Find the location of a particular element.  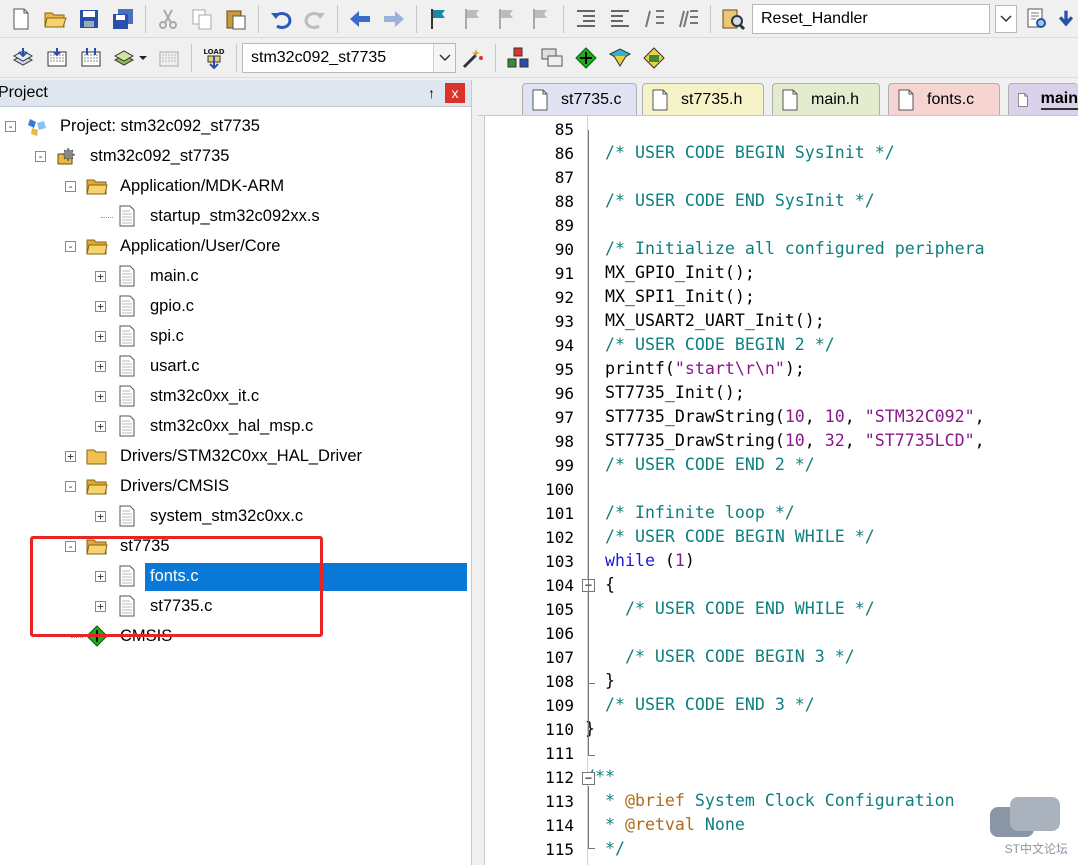

indent-button is located at coordinates (586, 19).